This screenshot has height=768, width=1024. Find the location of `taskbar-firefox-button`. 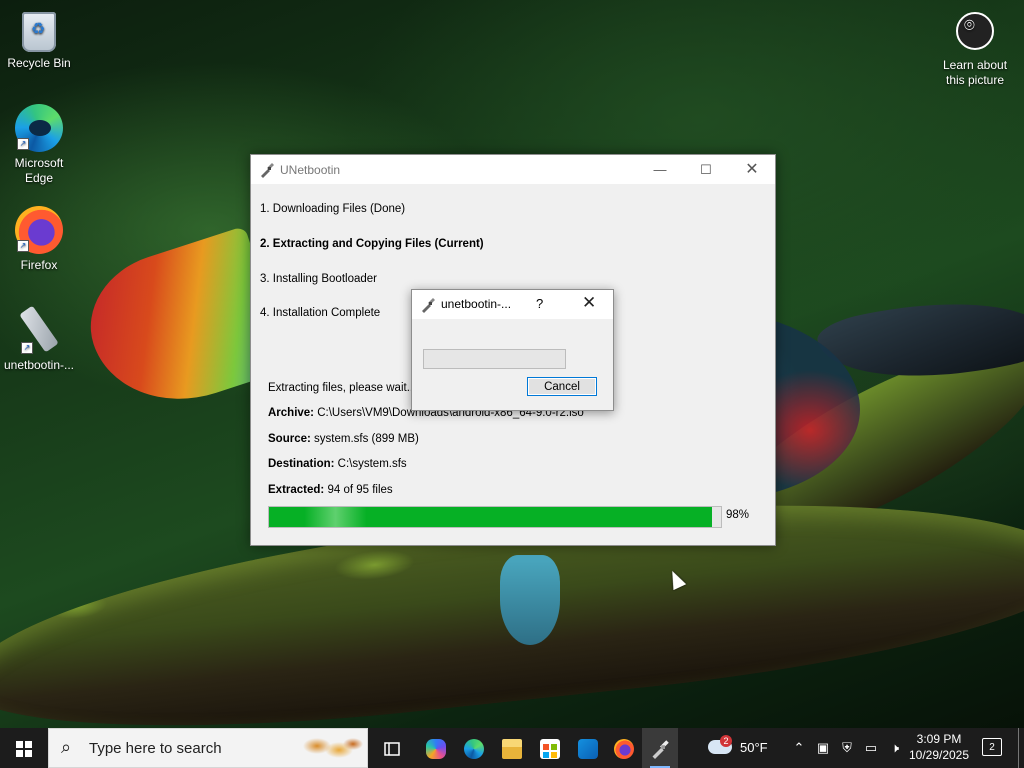

taskbar-firefox-button is located at coordinates (624, 748).